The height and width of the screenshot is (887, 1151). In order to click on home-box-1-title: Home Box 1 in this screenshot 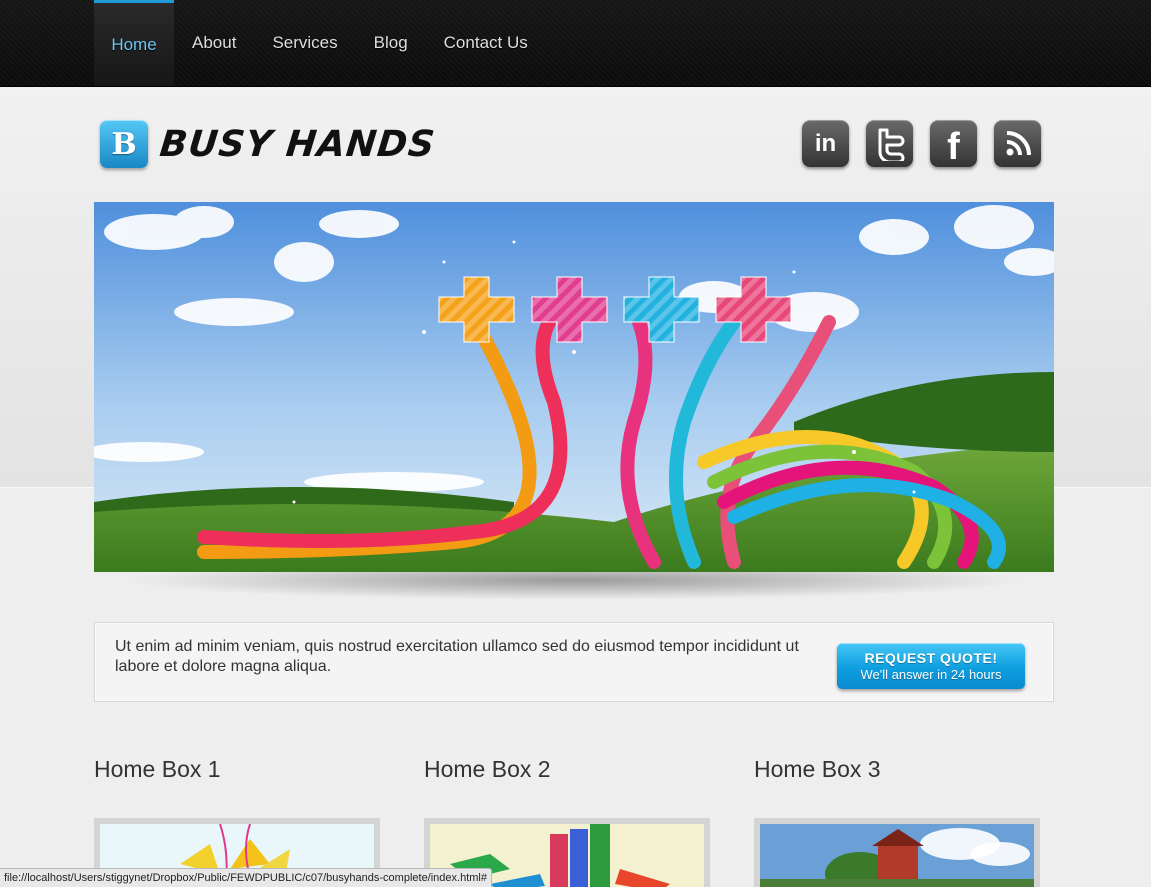, I will do `click(157, 769)`.